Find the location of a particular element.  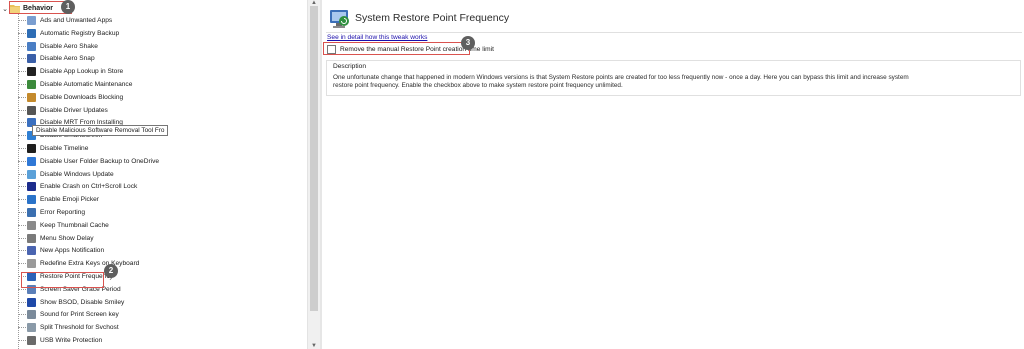

tree-item: Disable Windows Update is located at coordinates (66, 174).